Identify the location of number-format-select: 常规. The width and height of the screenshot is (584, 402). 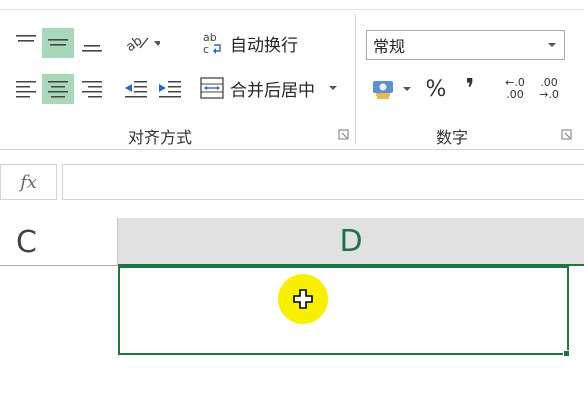
(465, 45).